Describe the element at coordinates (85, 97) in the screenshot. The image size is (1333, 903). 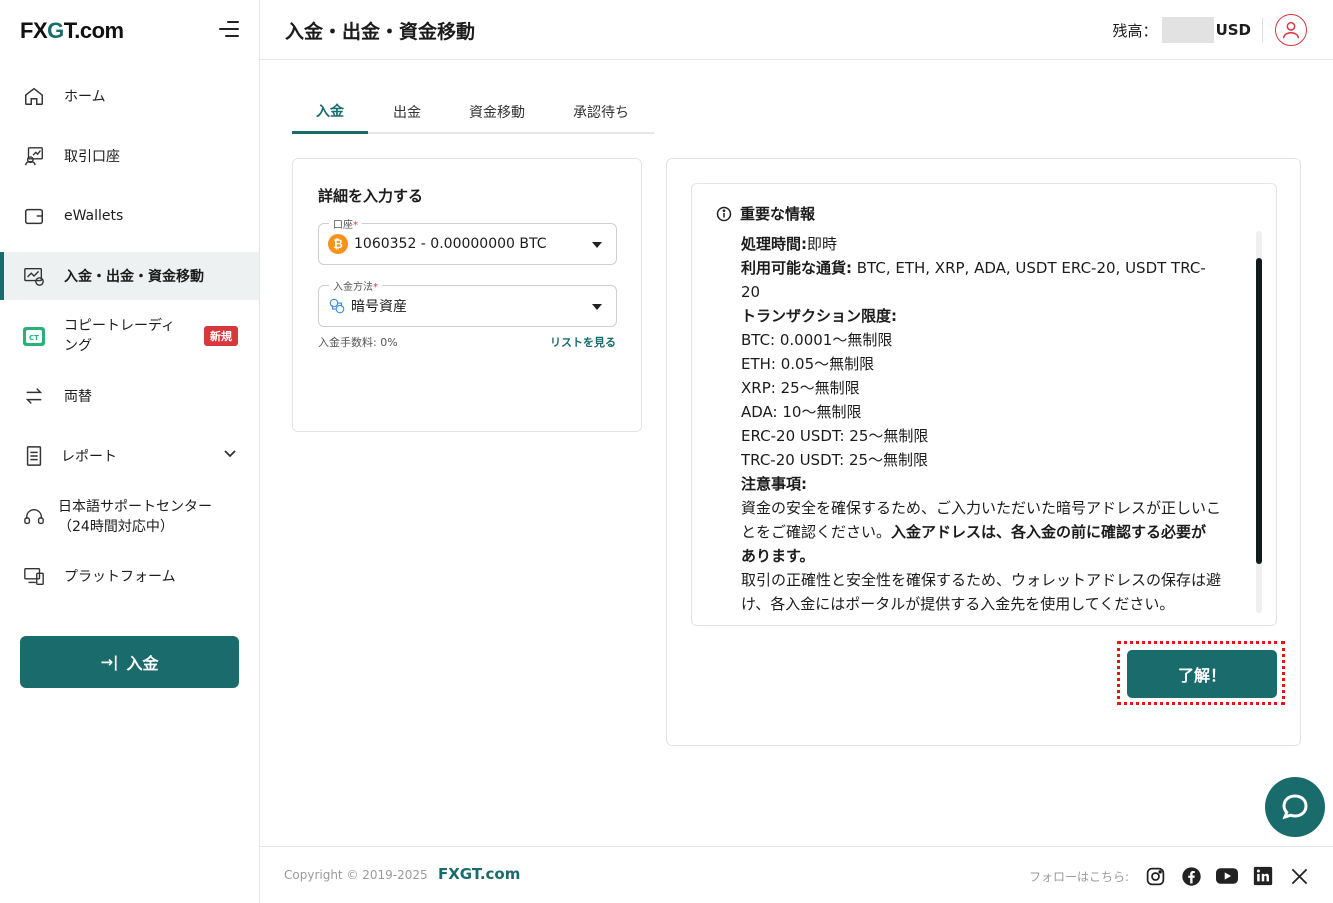
I see `sidebar-item-label: ホーム` at that location.